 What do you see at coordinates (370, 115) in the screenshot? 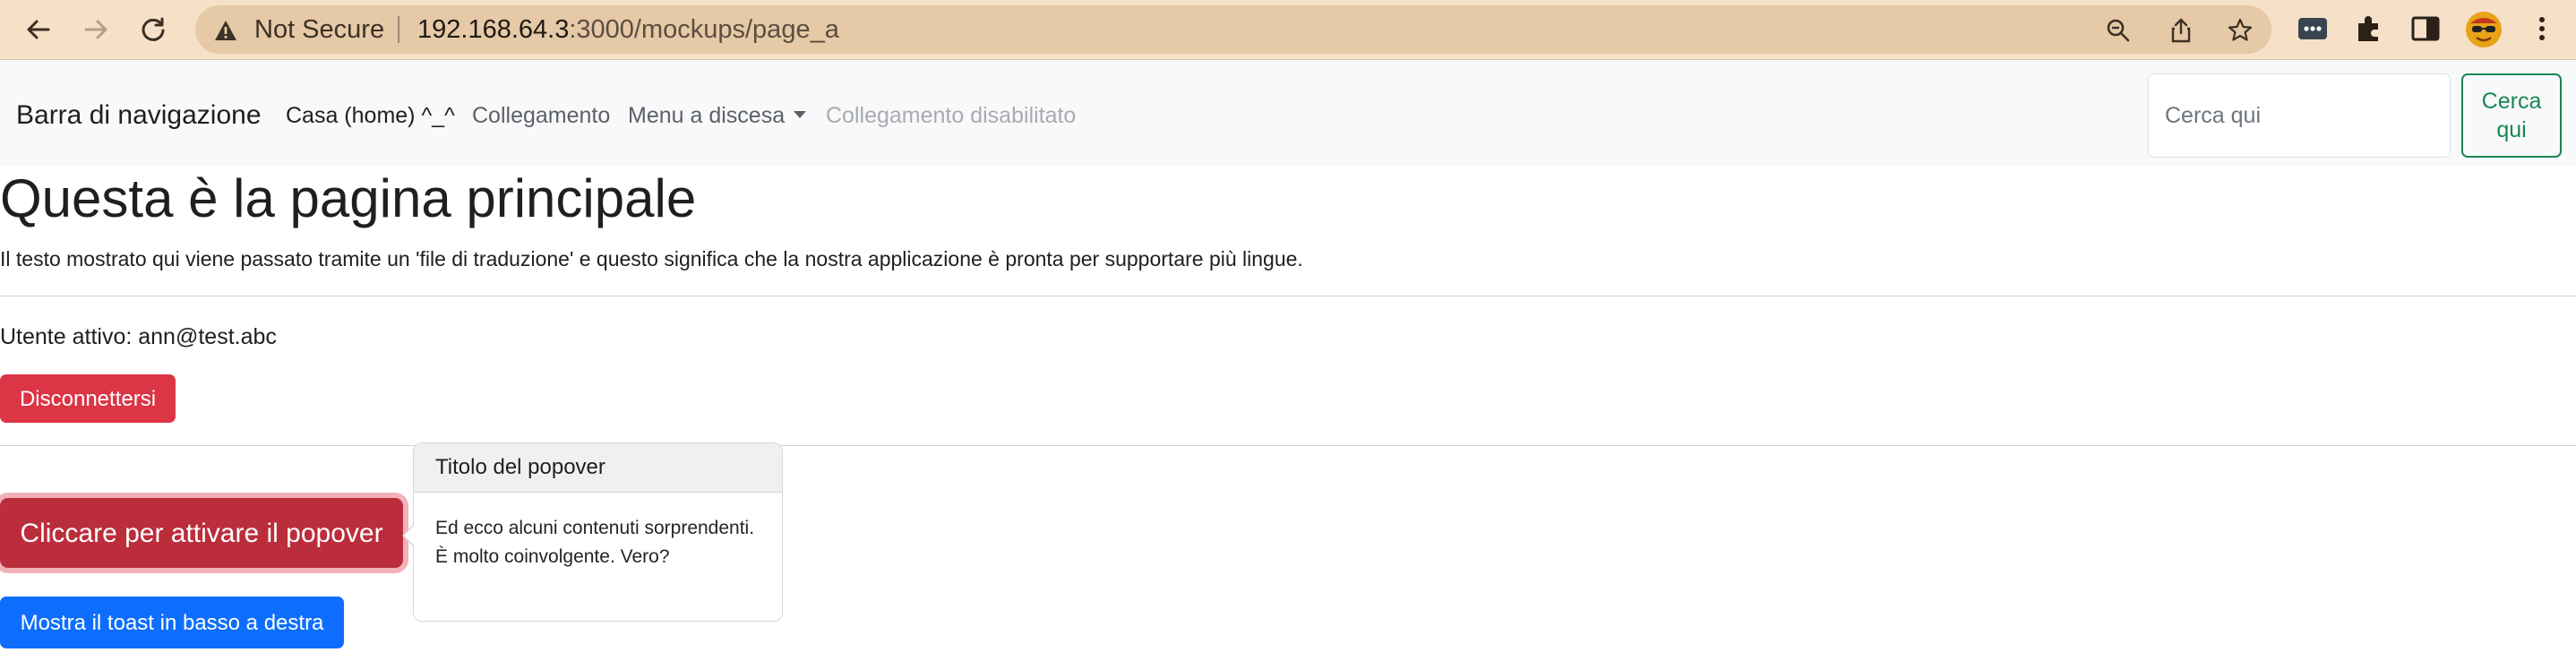
I see `nav-link-home: Casa (home) ^_^` at bounding box center [370, 115].